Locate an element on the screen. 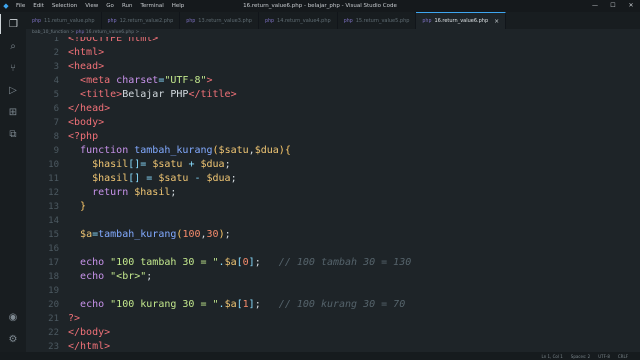 This screenshot has height=360, width=640. tab-return-value5: php 15.return_value5.php is located at coordinates (377, 20).